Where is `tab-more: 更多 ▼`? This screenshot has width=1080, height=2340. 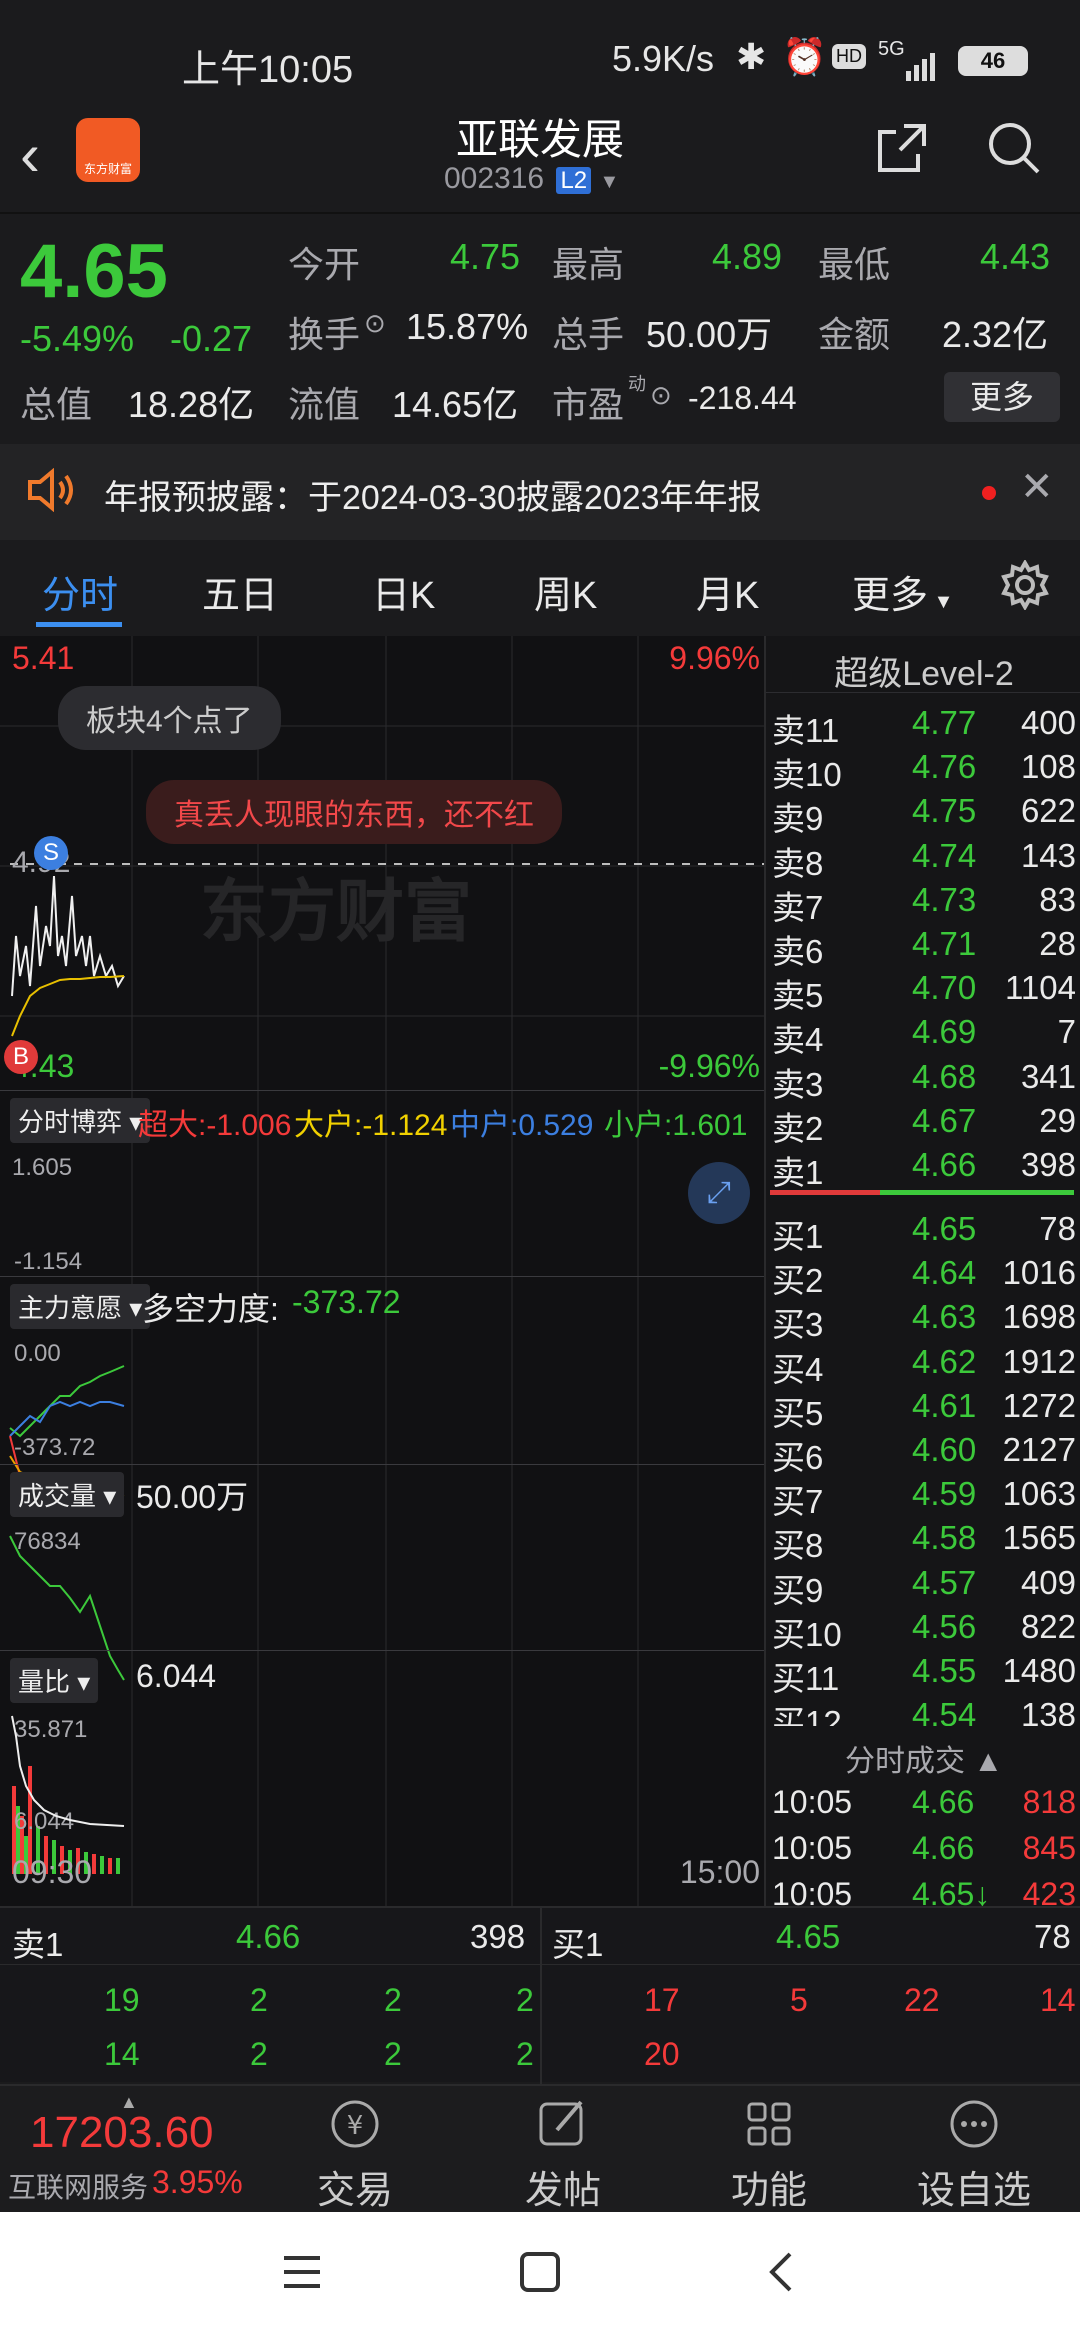
tab-more: 更多 ▼ is located at coordinates (902, 591).